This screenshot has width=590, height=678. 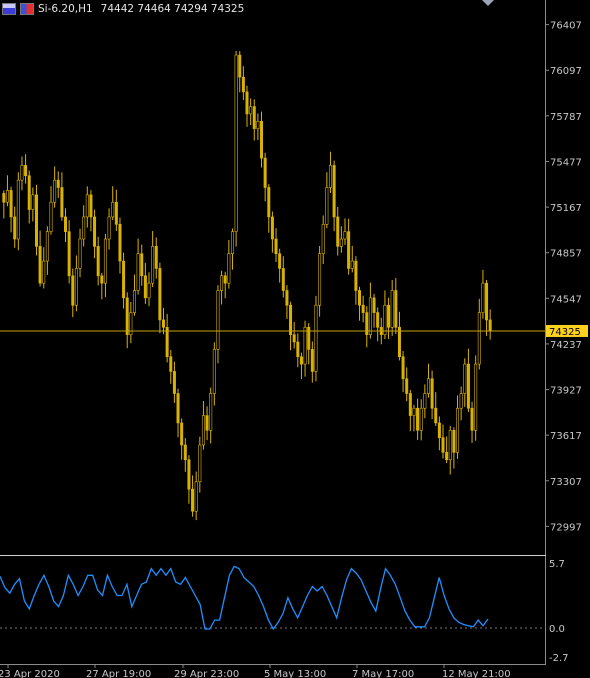 What do you see at coordinates (566, 527) in the screenshot?
I see `price-tick-label: 72997` at bounding box center [566, 527].